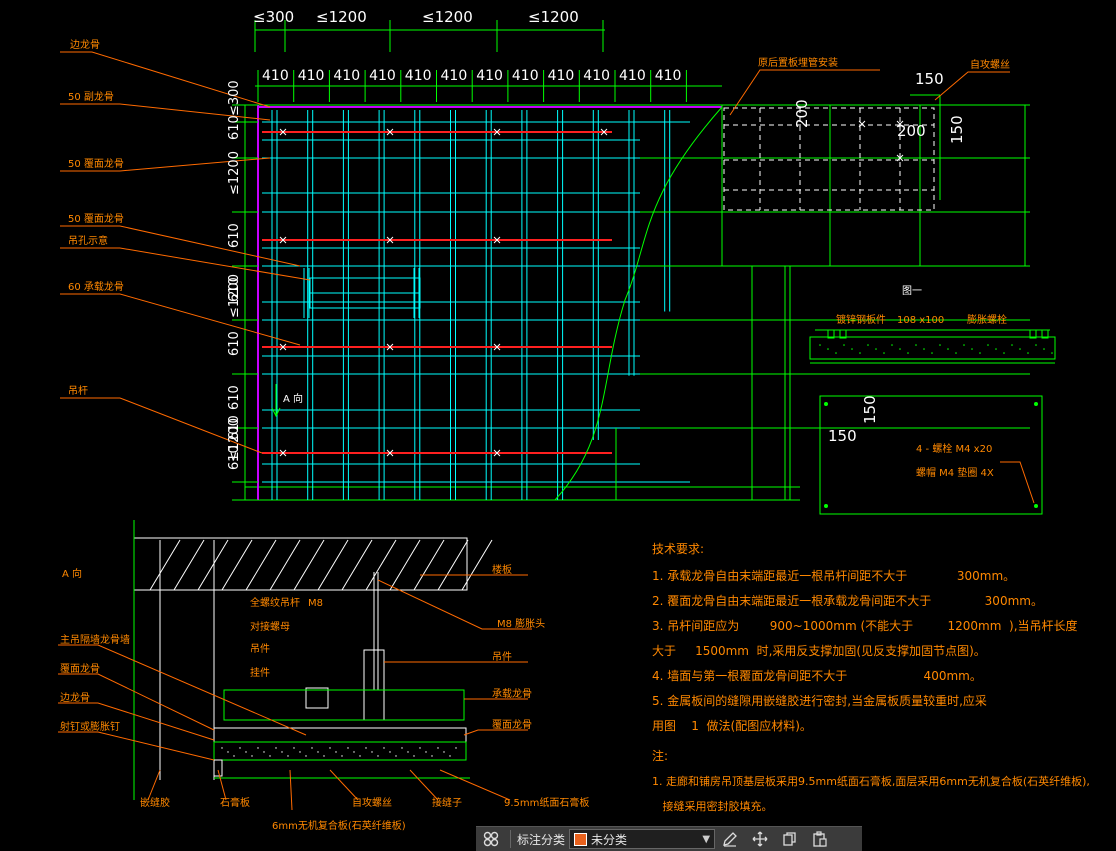 Image resolution: width=1116 pixels, height=851 pixels. What do you see at coordinates (91, 96) in the screenshot?
I see `label-sub-keel: 50 副龙骨` at bounding box center [91, 96].